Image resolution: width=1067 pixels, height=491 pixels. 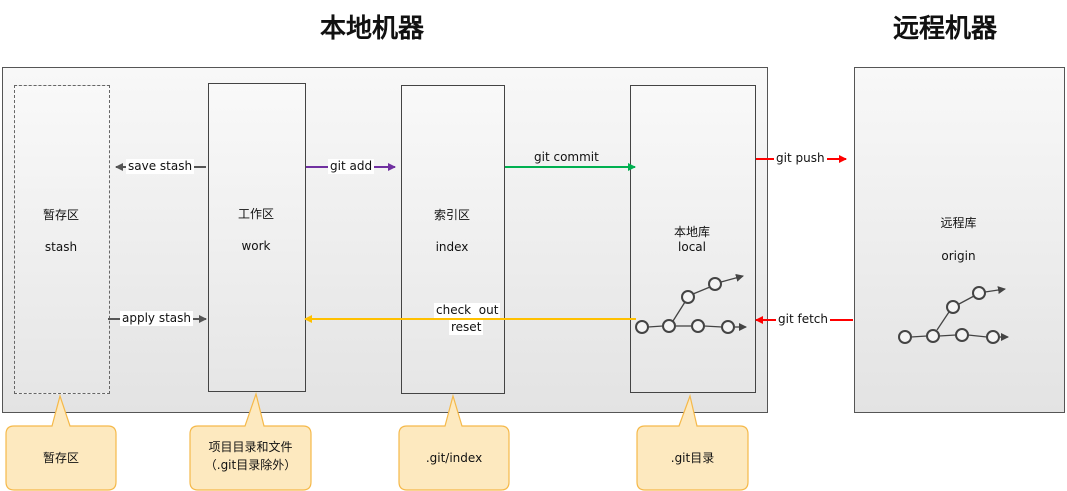 What do you see at coordinates (953, 315) in the screenshot?
I see `origin-commit-graph` at bounding box center [953, 315].